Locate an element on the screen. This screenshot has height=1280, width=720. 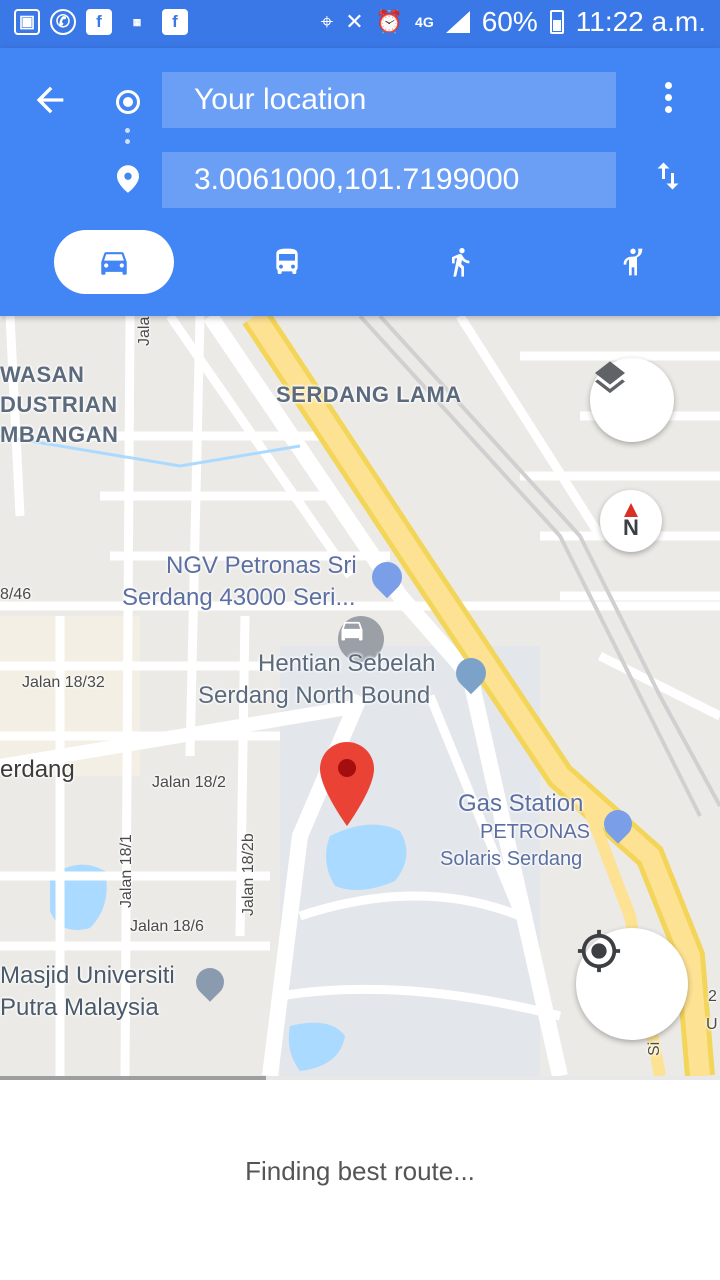
network-type: 4G is located at coordinates (424, 22).